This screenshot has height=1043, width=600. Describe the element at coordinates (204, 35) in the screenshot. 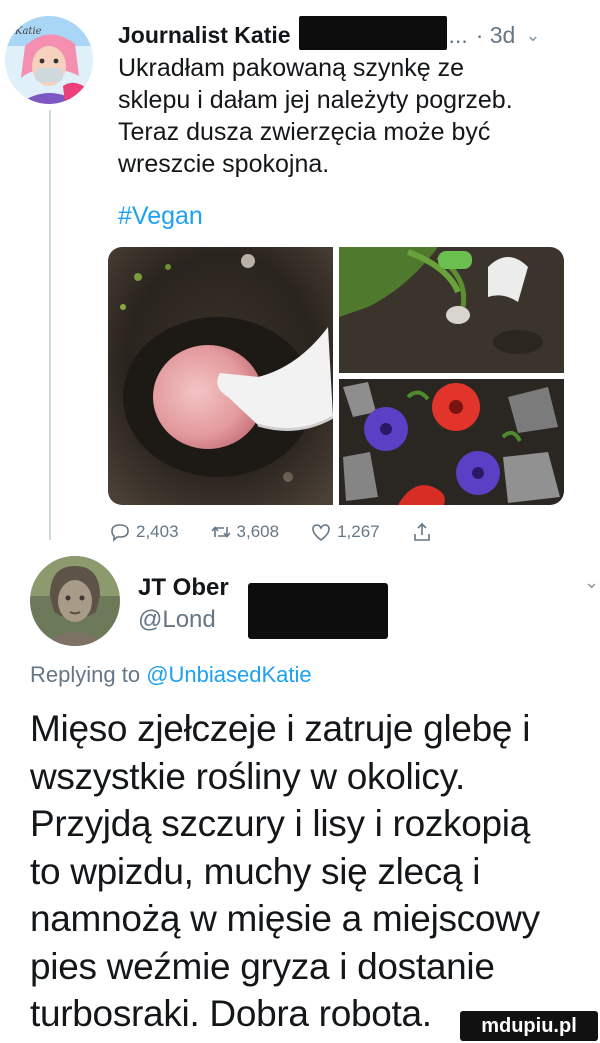

I see `author-name: Journalist Katie` at that location.